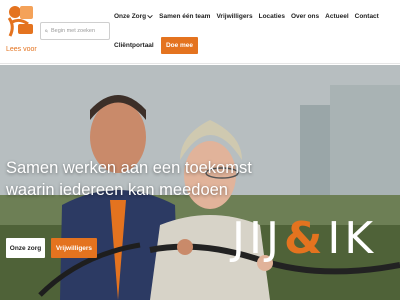 The height and width of the screenshot is (300, 400). I want to click on nav-item-label: Samen één team, so click(185, 16).